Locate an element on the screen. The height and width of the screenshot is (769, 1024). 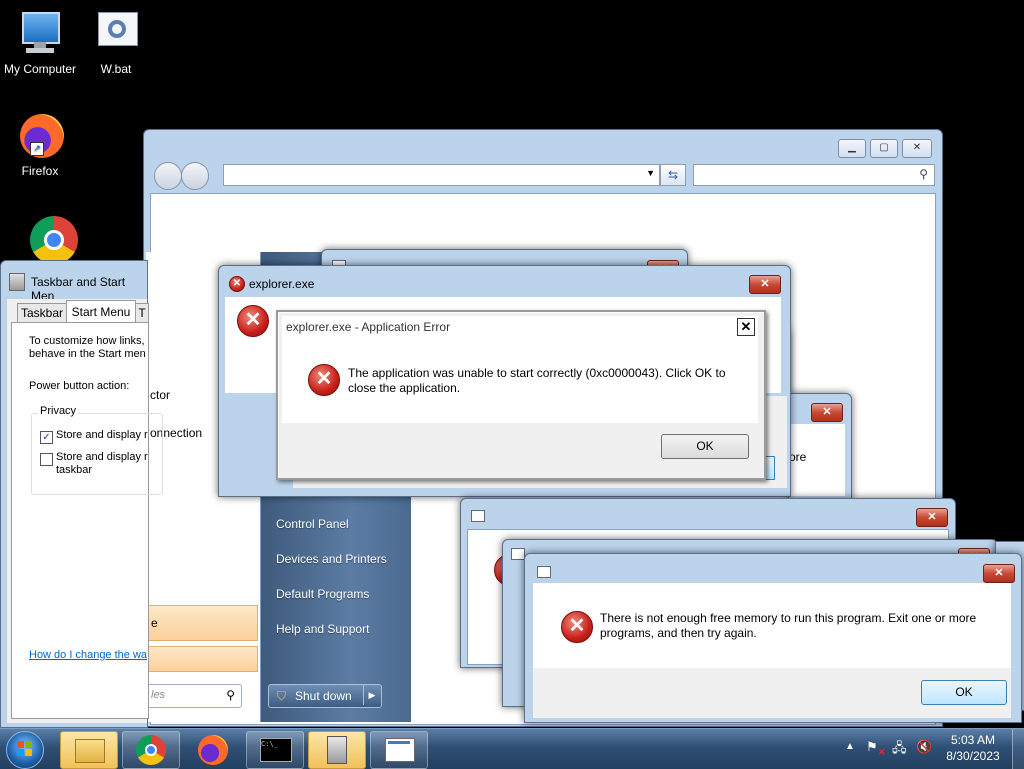
error-badge-icon: ✕ is located at coordinates (882, 752).